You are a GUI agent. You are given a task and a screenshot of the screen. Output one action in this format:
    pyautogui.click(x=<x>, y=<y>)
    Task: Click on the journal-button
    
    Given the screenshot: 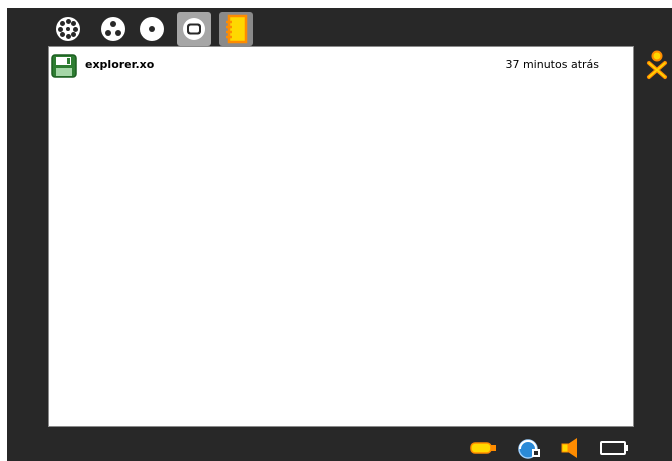 What is the action you would take?
    pyautogui.click(x=236, y=29)
    